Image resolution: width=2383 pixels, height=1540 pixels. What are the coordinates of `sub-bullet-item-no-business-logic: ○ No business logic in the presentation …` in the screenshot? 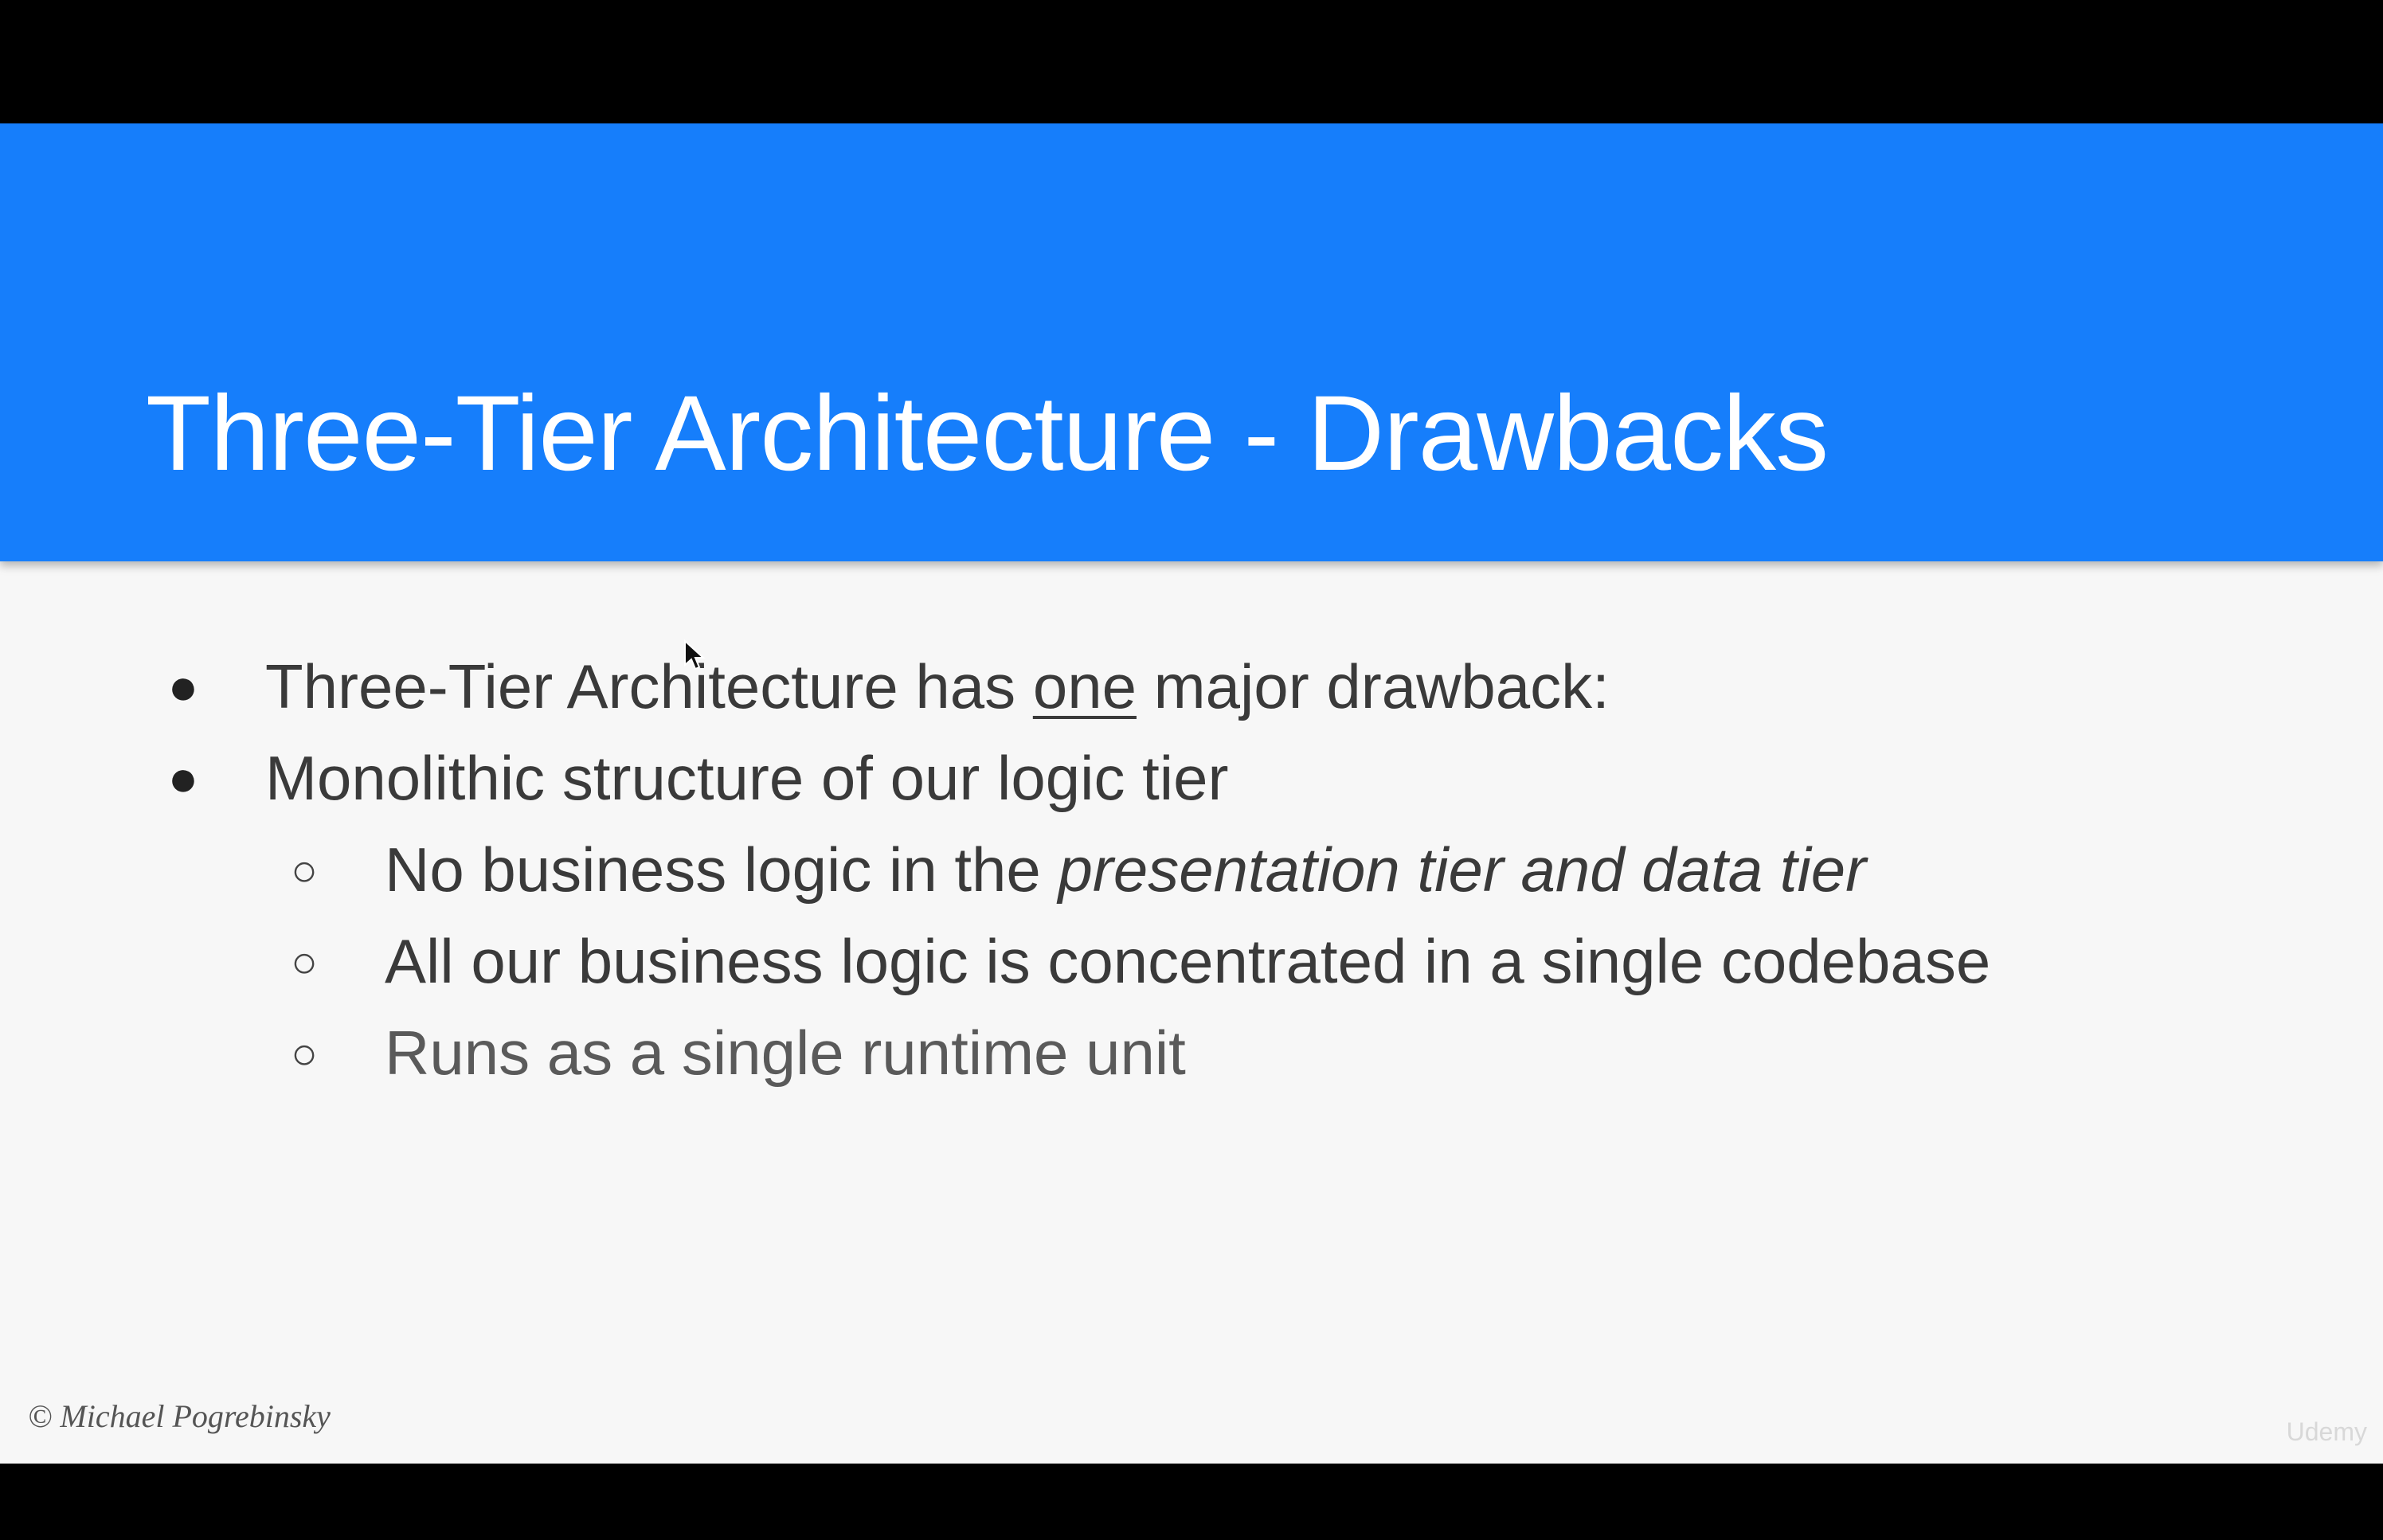 It's located at (1191, 870).